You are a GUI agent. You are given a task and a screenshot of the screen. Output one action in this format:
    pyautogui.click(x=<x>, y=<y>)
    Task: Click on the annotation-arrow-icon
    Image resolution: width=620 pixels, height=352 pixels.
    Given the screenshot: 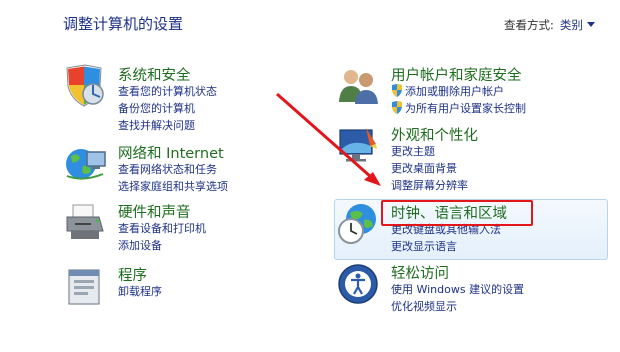 What is the action you would take?
    pyautogui.click(x=328, y=139)
    